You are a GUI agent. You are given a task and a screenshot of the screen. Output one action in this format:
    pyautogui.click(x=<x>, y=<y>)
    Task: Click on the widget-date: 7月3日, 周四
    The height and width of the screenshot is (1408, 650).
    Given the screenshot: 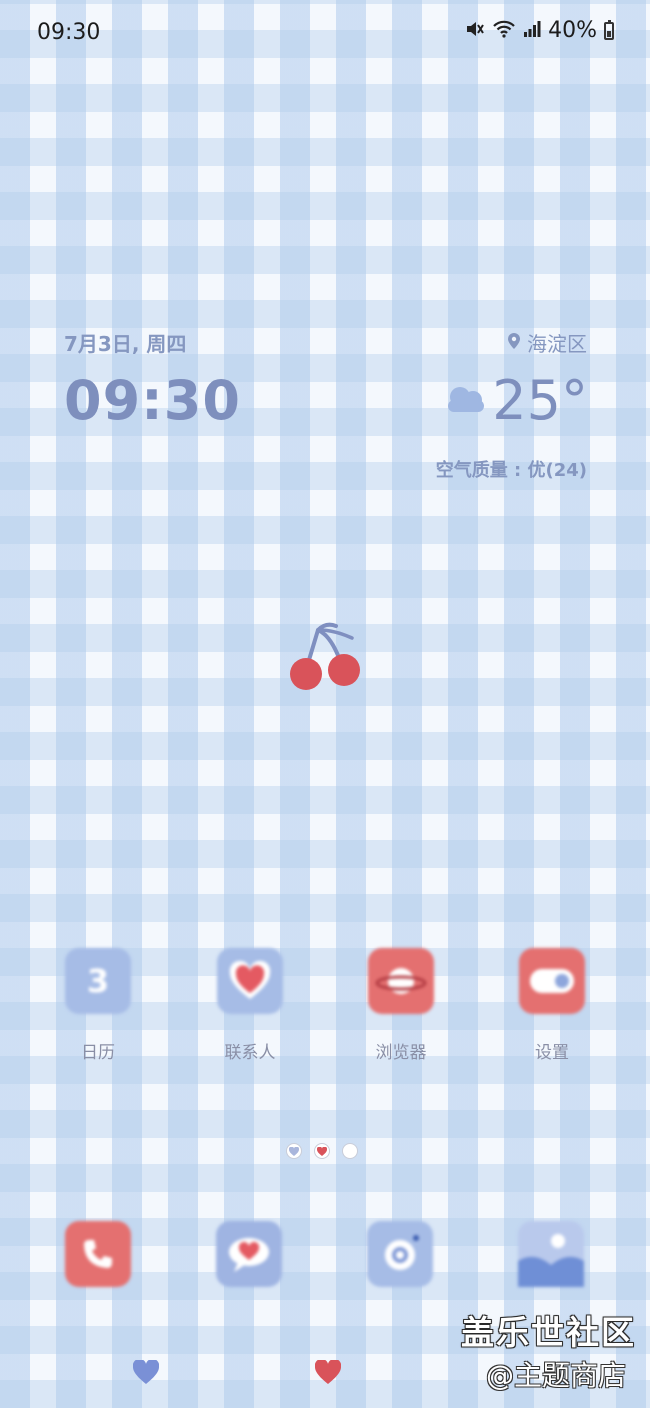 What is the action you would take?
    pyautogui.click(x=125, y=344)
    